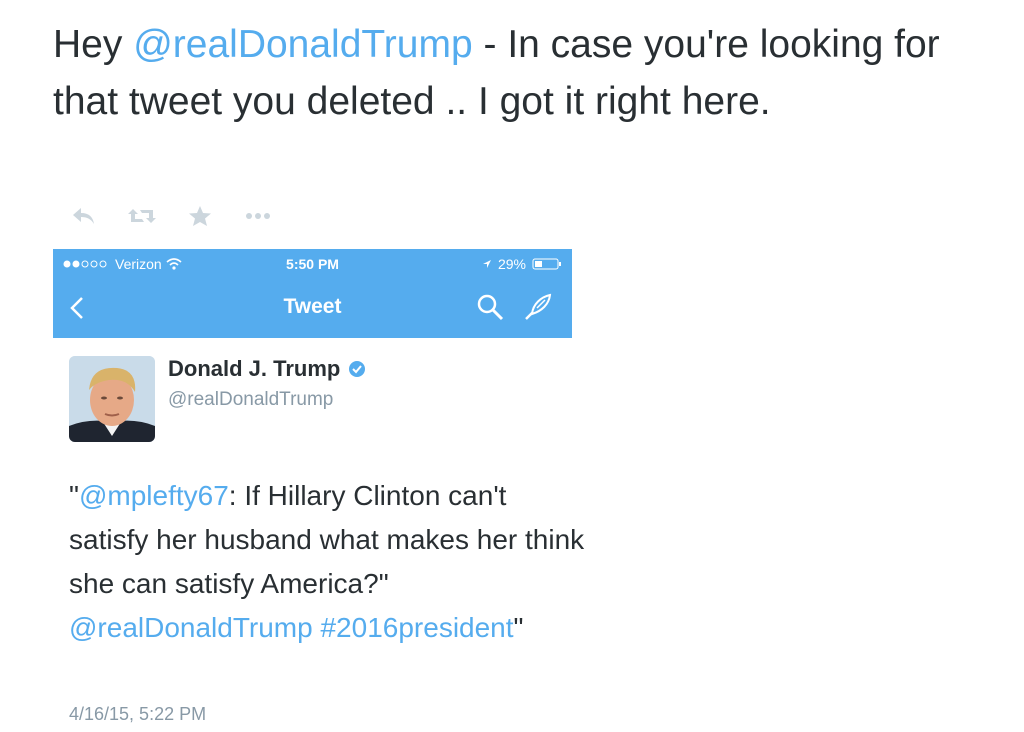 This screenshot has width=1024, height=732. Describe the element at coordinates (312, 308) in the screenshot. I see `nav-bar: Tweet` at that location.